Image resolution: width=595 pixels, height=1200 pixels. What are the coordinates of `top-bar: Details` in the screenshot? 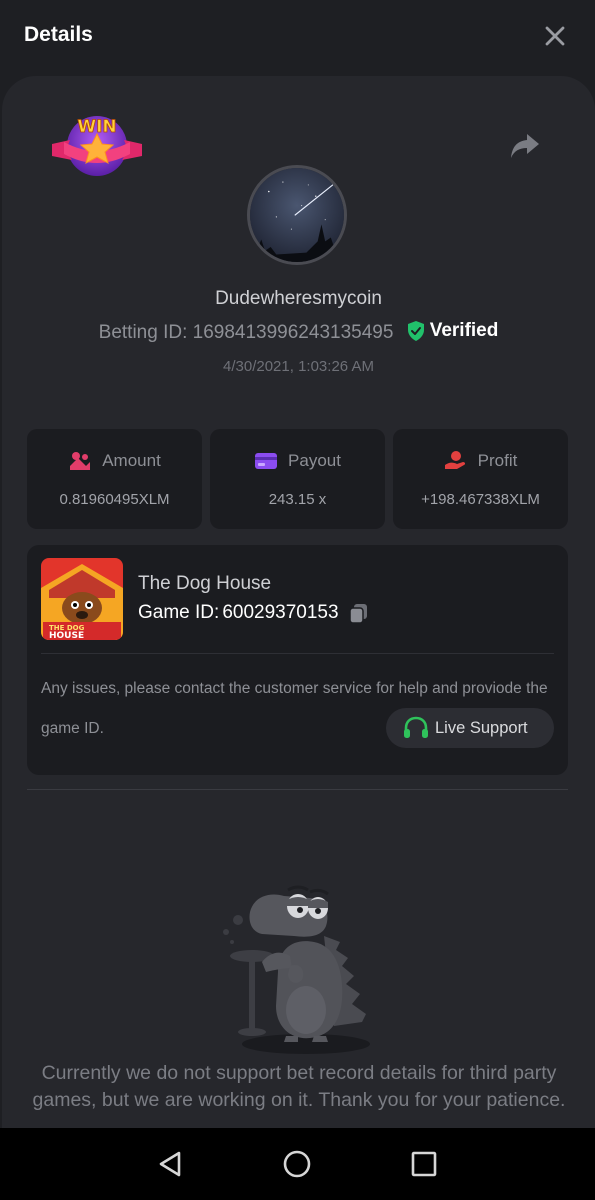 It's located at (297, 38).